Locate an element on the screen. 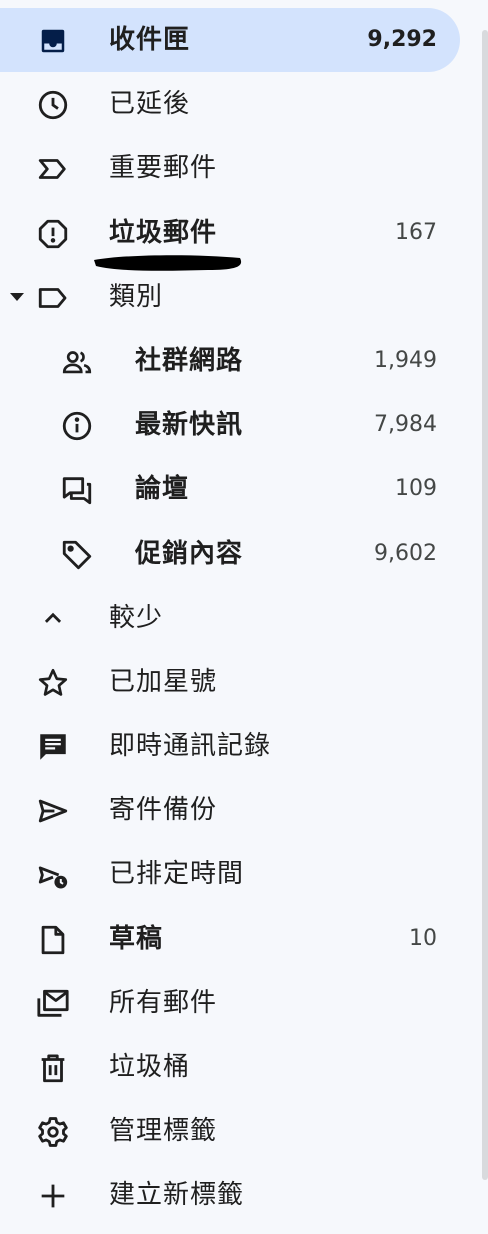 The height and width of the screenshot is (1234, 488). gear-icon is located at coordinates (53, 1132).